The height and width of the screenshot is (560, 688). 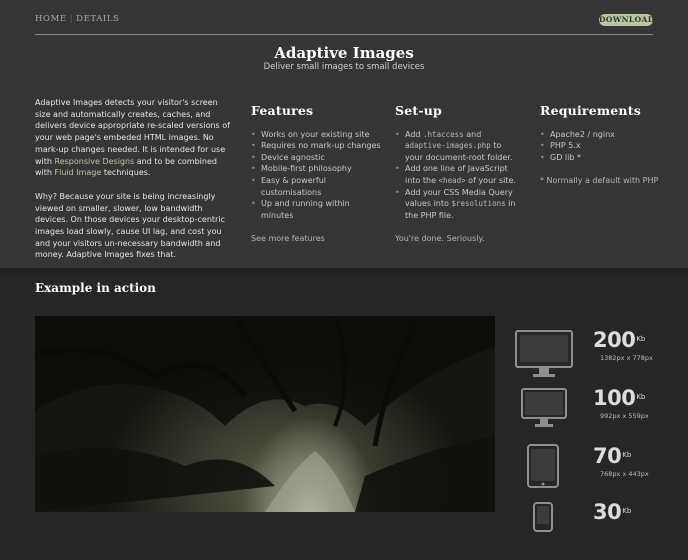 I want to click on htaccess-code: .htaccess, so click(x=443, y=134).